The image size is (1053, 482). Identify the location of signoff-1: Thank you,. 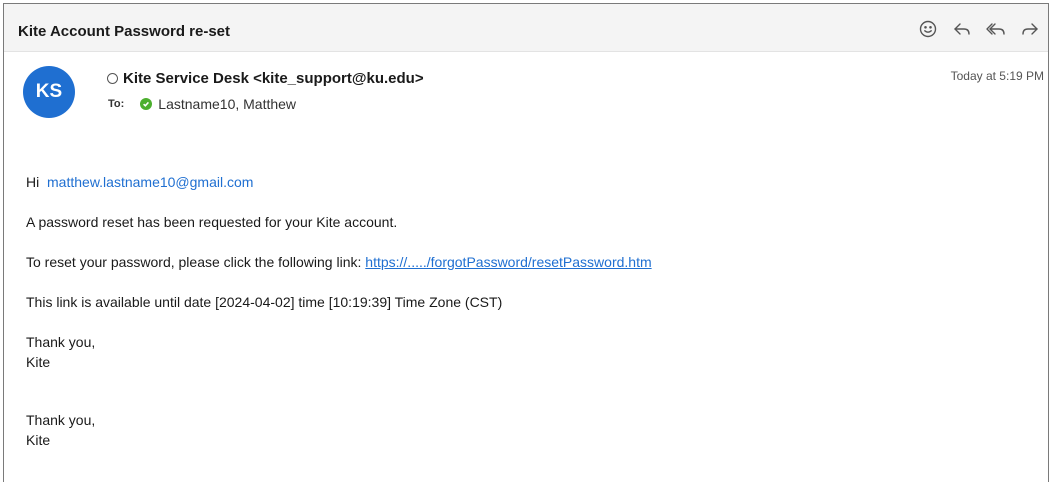
(61, 342).